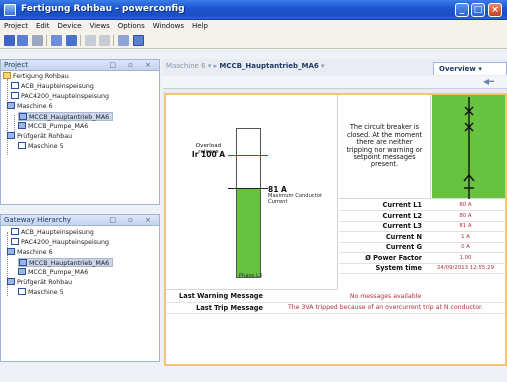  I want to click on overload-value: Ir 100 A, so click(208, 154).